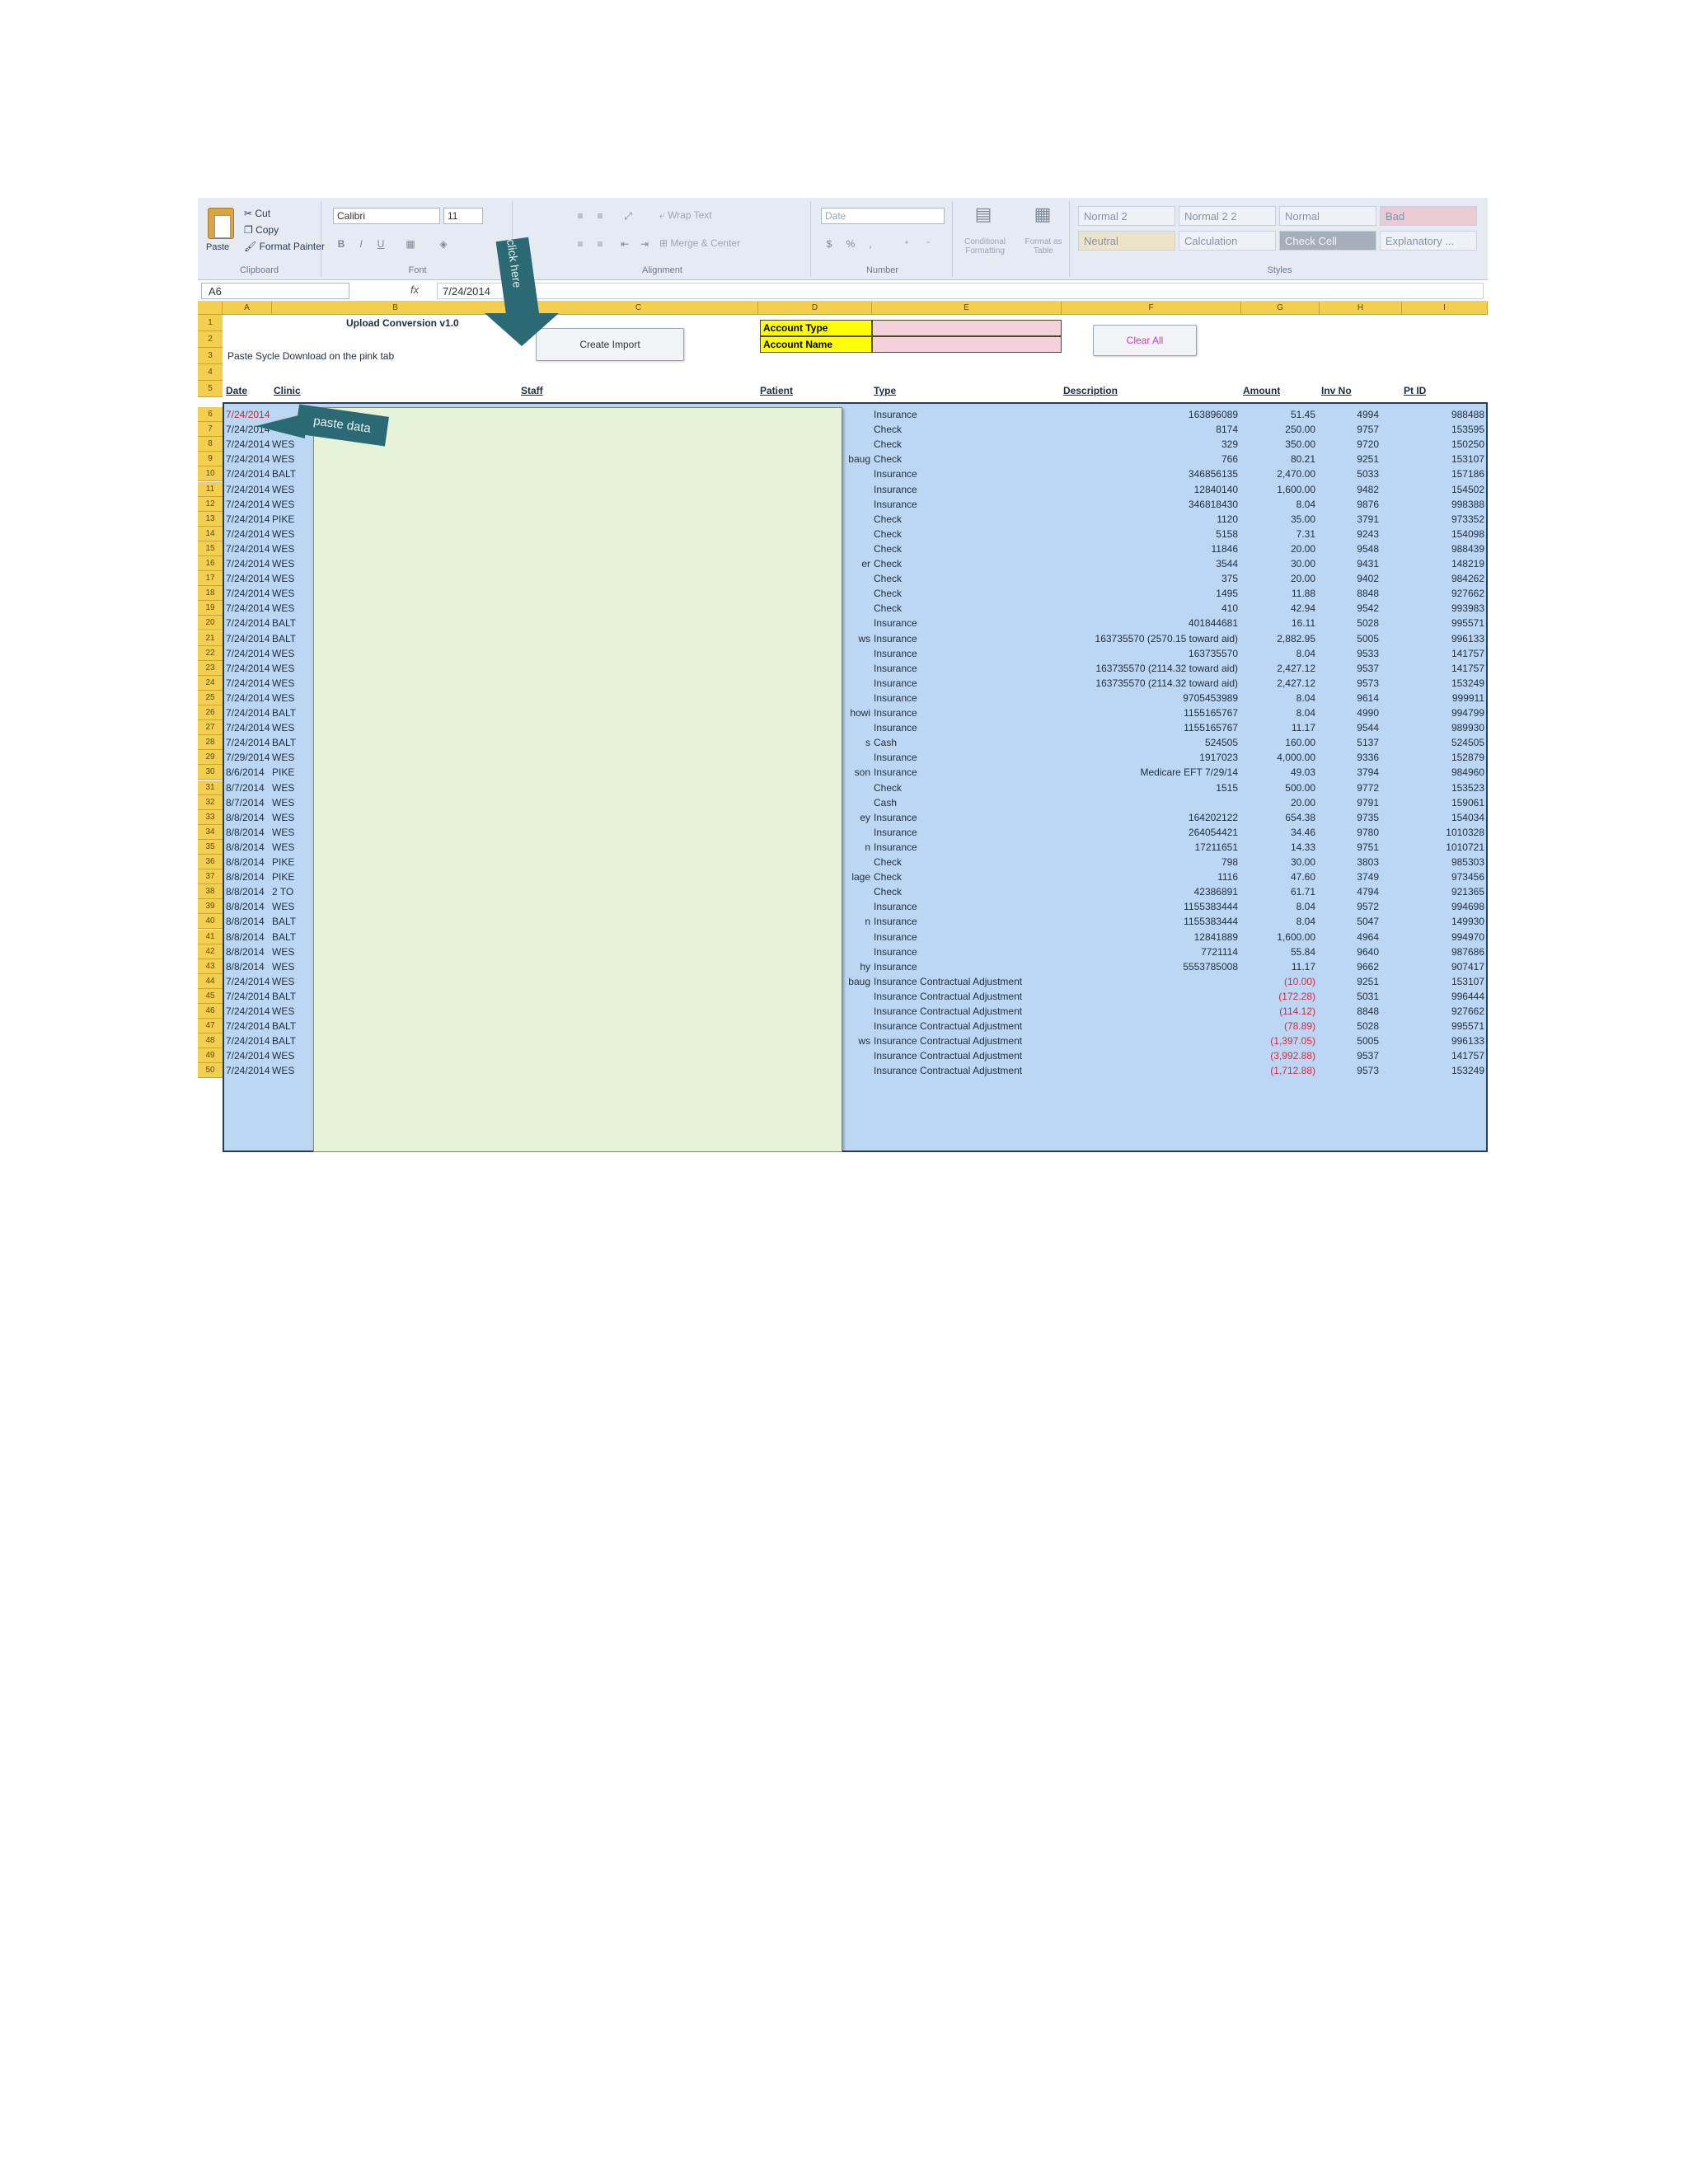  Describe the element at coordinates (1279, 1011) in the screenshot. I see `cell-amount: (114.12)` at that location.